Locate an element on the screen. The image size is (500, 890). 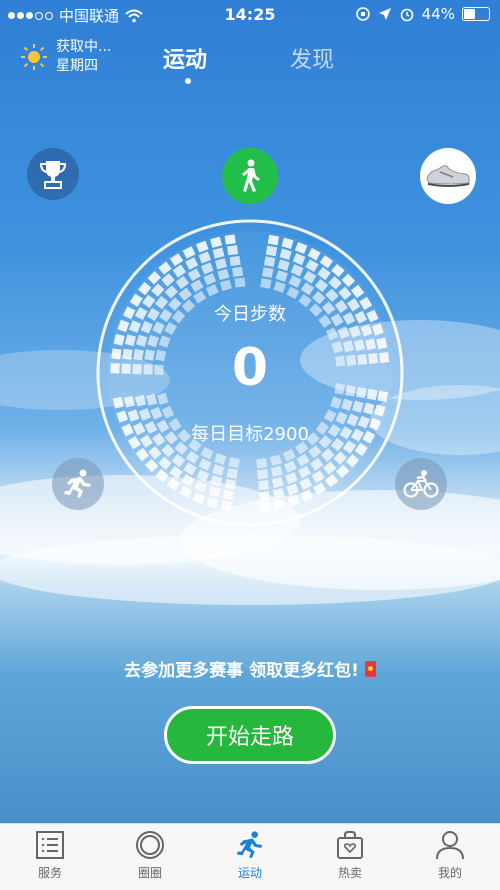
rotation-lock-icon is located at coordinates (362, 14).